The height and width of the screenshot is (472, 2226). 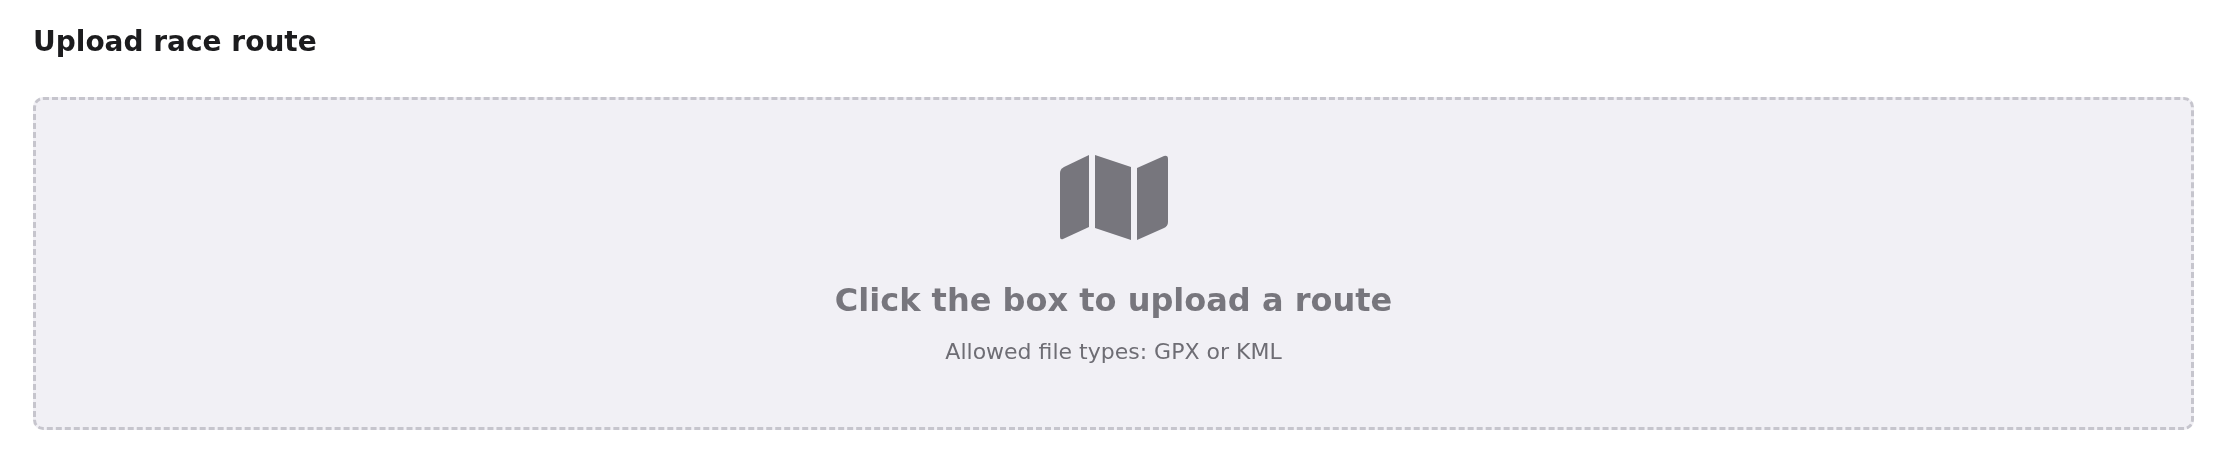 What do you see at coordinates (1113, 352) in the screenshot?
I see `file-types-hint: Allowed file types: GPX or KML` at bounding box center [1113, 352].